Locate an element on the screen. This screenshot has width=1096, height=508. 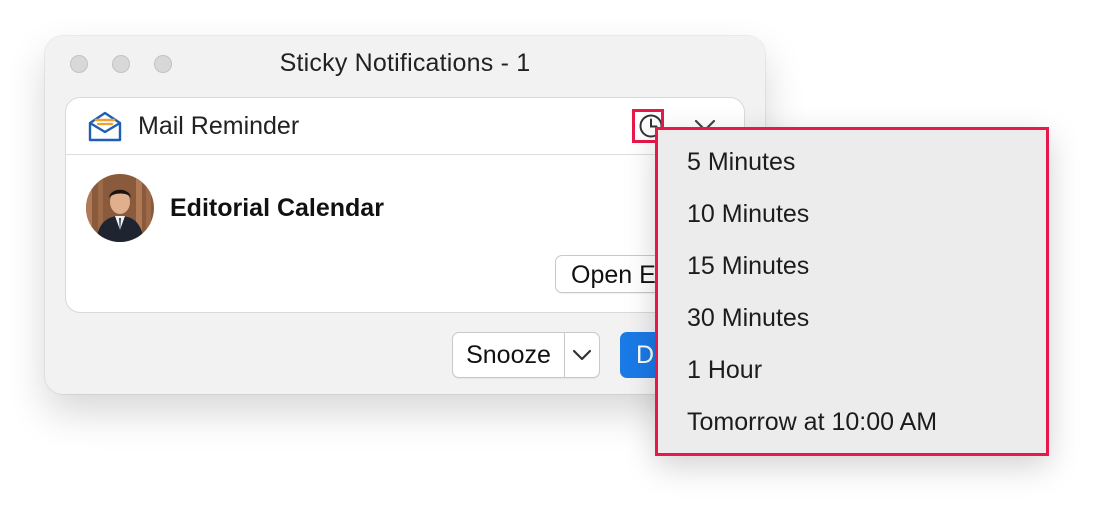
card-header-title: Mail Reminder is located at coordinates (219, 126).